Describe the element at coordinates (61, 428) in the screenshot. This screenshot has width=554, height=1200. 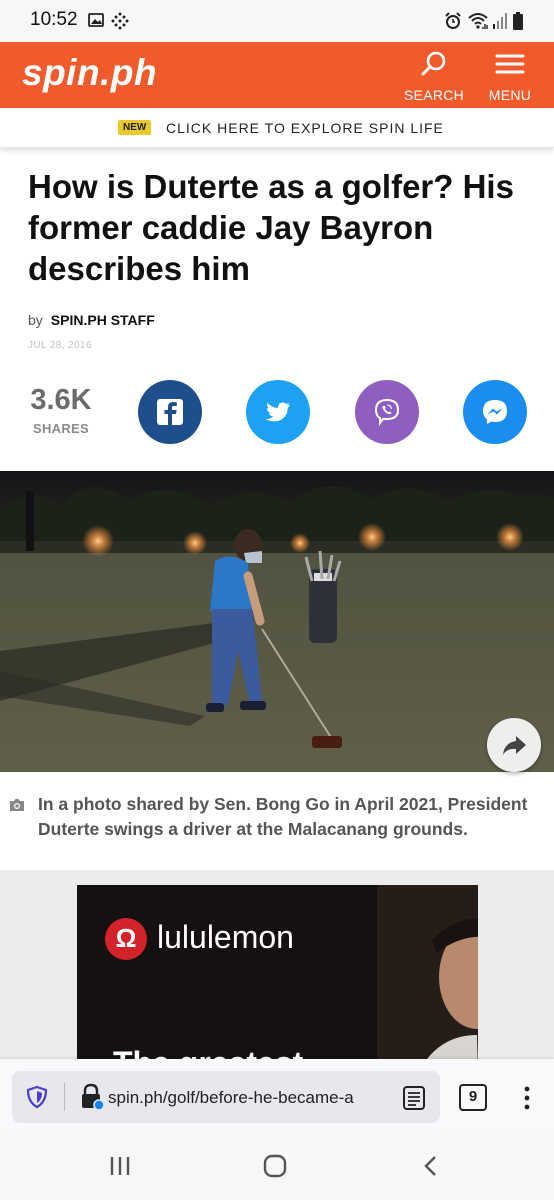
I see `share-count-label: SHARES` at that location.